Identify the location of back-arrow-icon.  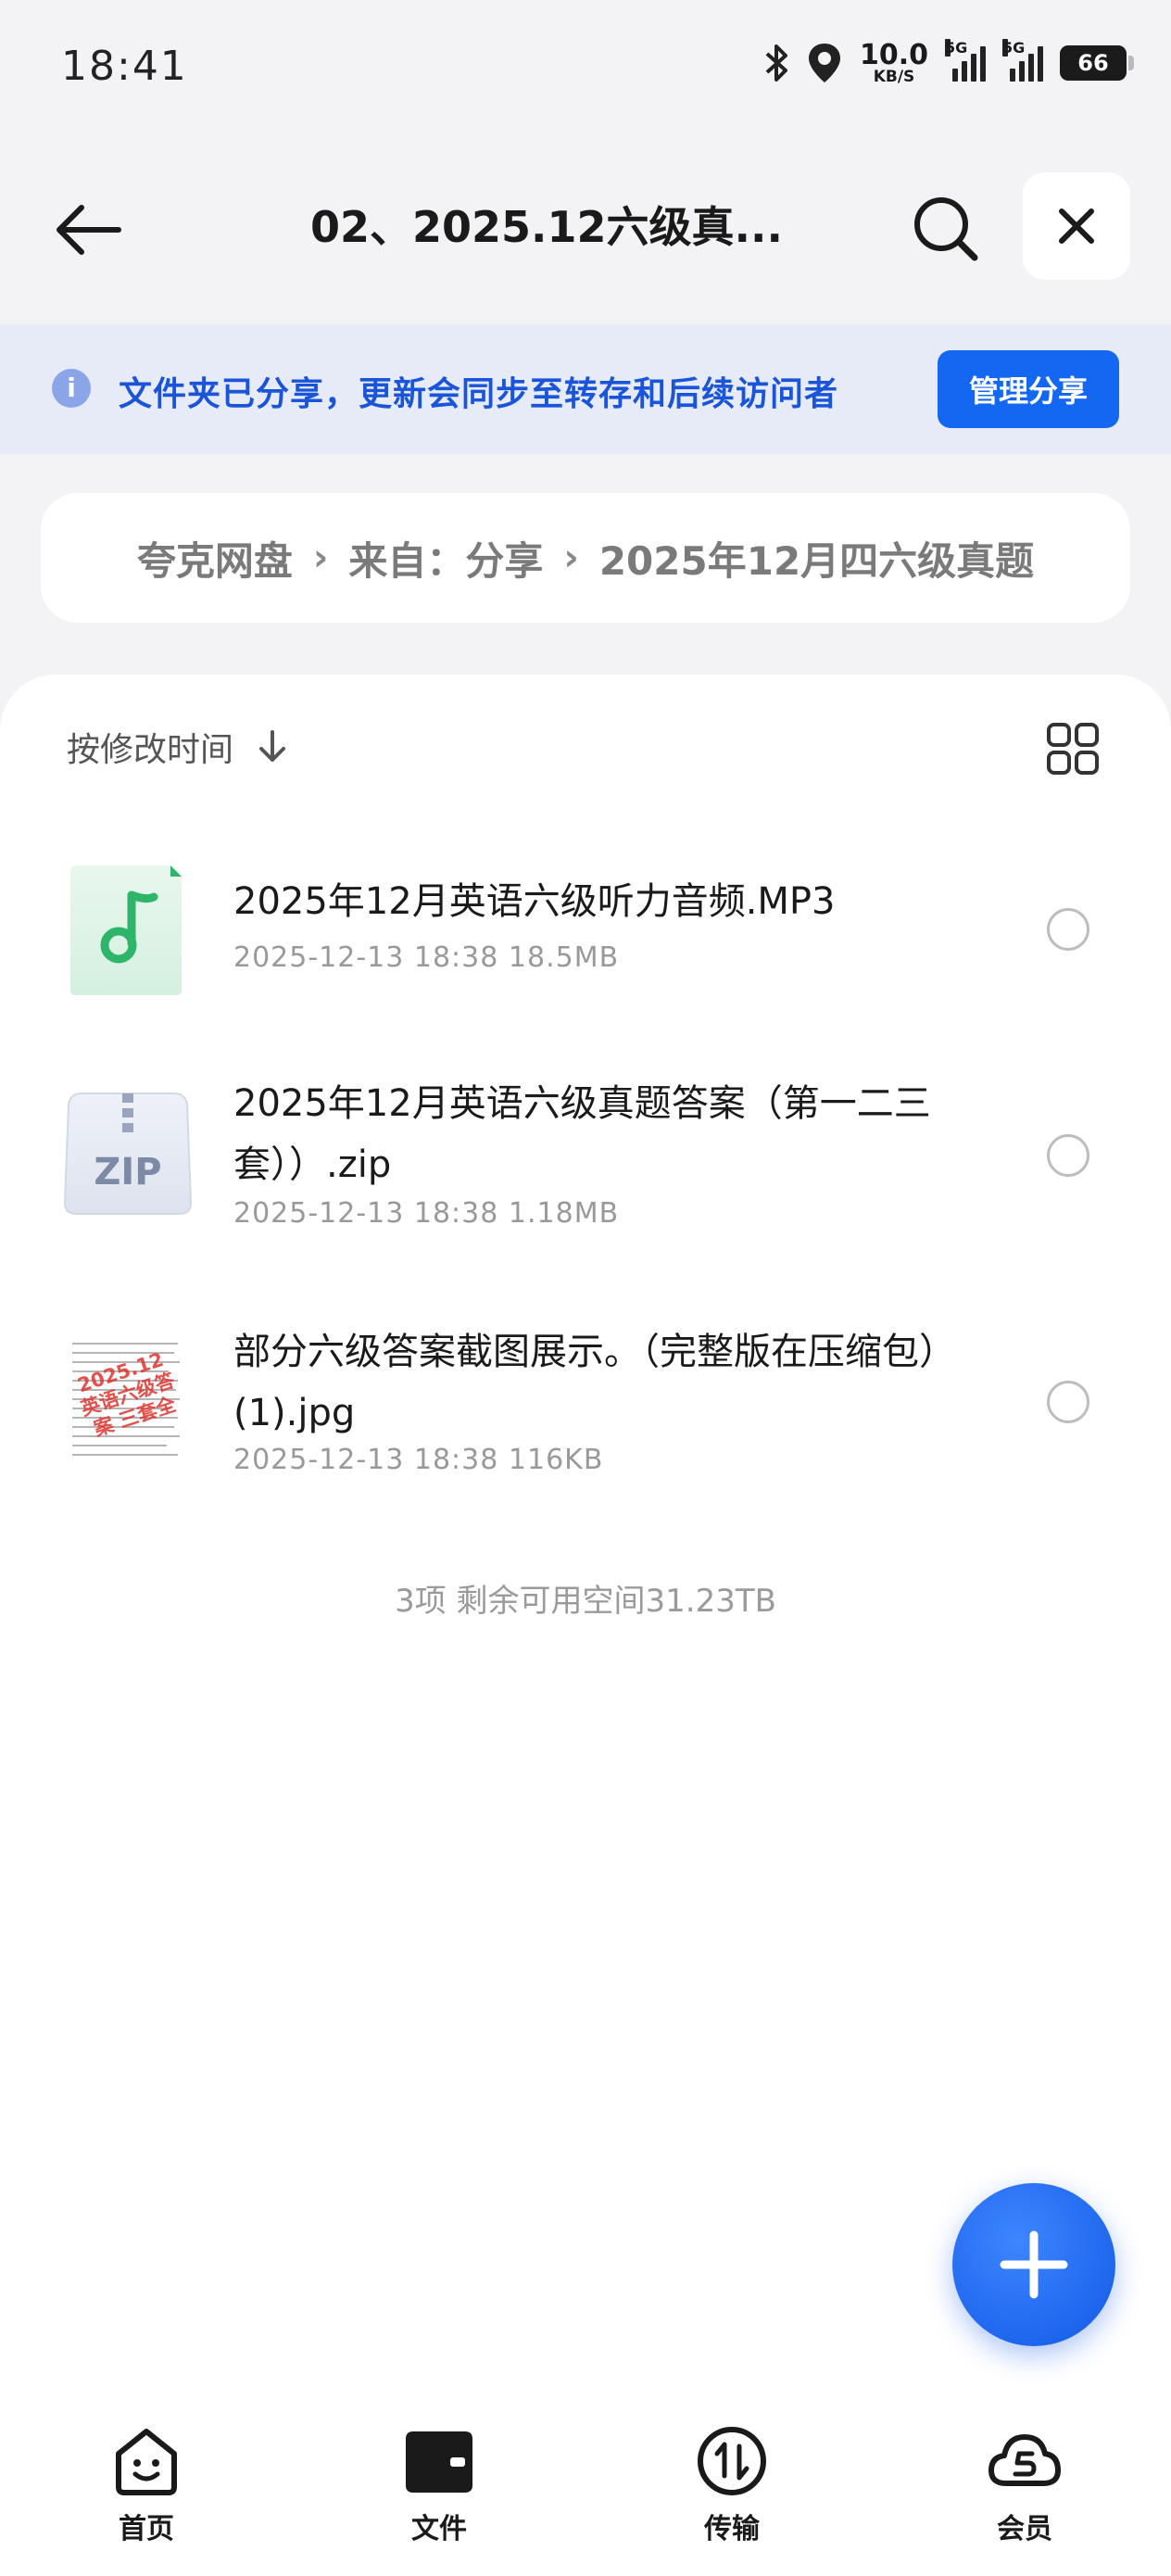
(89, 230).